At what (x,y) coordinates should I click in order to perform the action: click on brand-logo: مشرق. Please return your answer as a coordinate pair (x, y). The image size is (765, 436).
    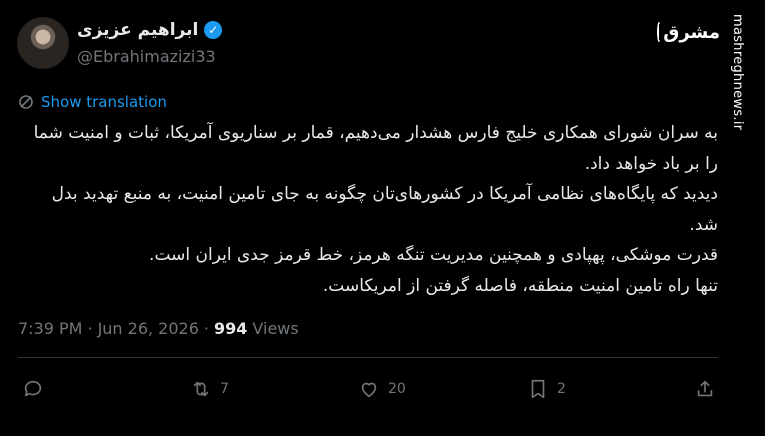
    Looking at the image, I should click on (688, 32).